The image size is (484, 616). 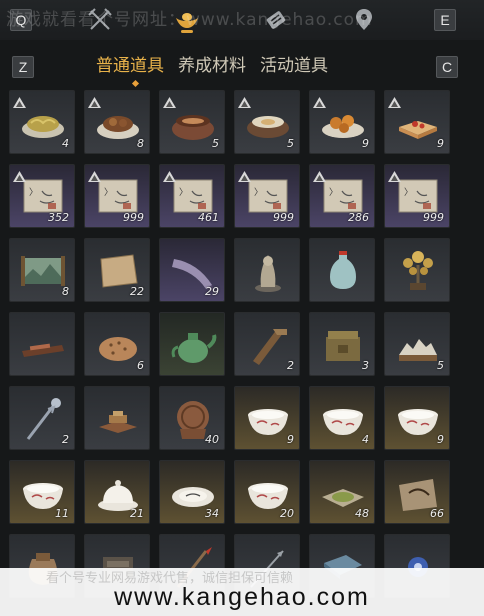 I want to click on category-tabs: 普通道具 养成材料 活动道具, so click(x=212, y=67).